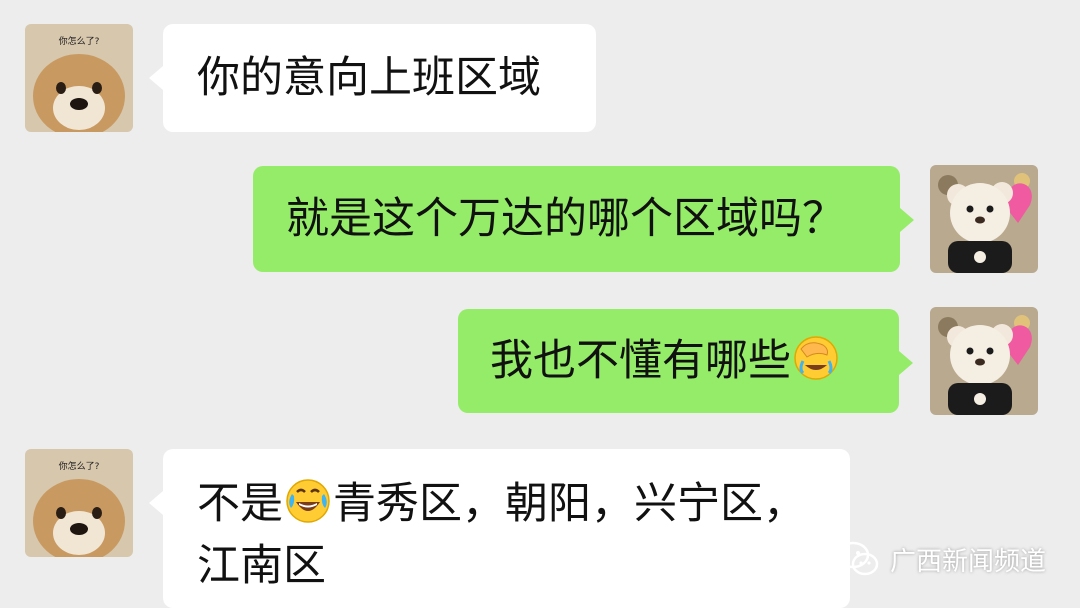 The image size is (1080, 608). I want to click on message-text: 江南区, so click(261, 566).